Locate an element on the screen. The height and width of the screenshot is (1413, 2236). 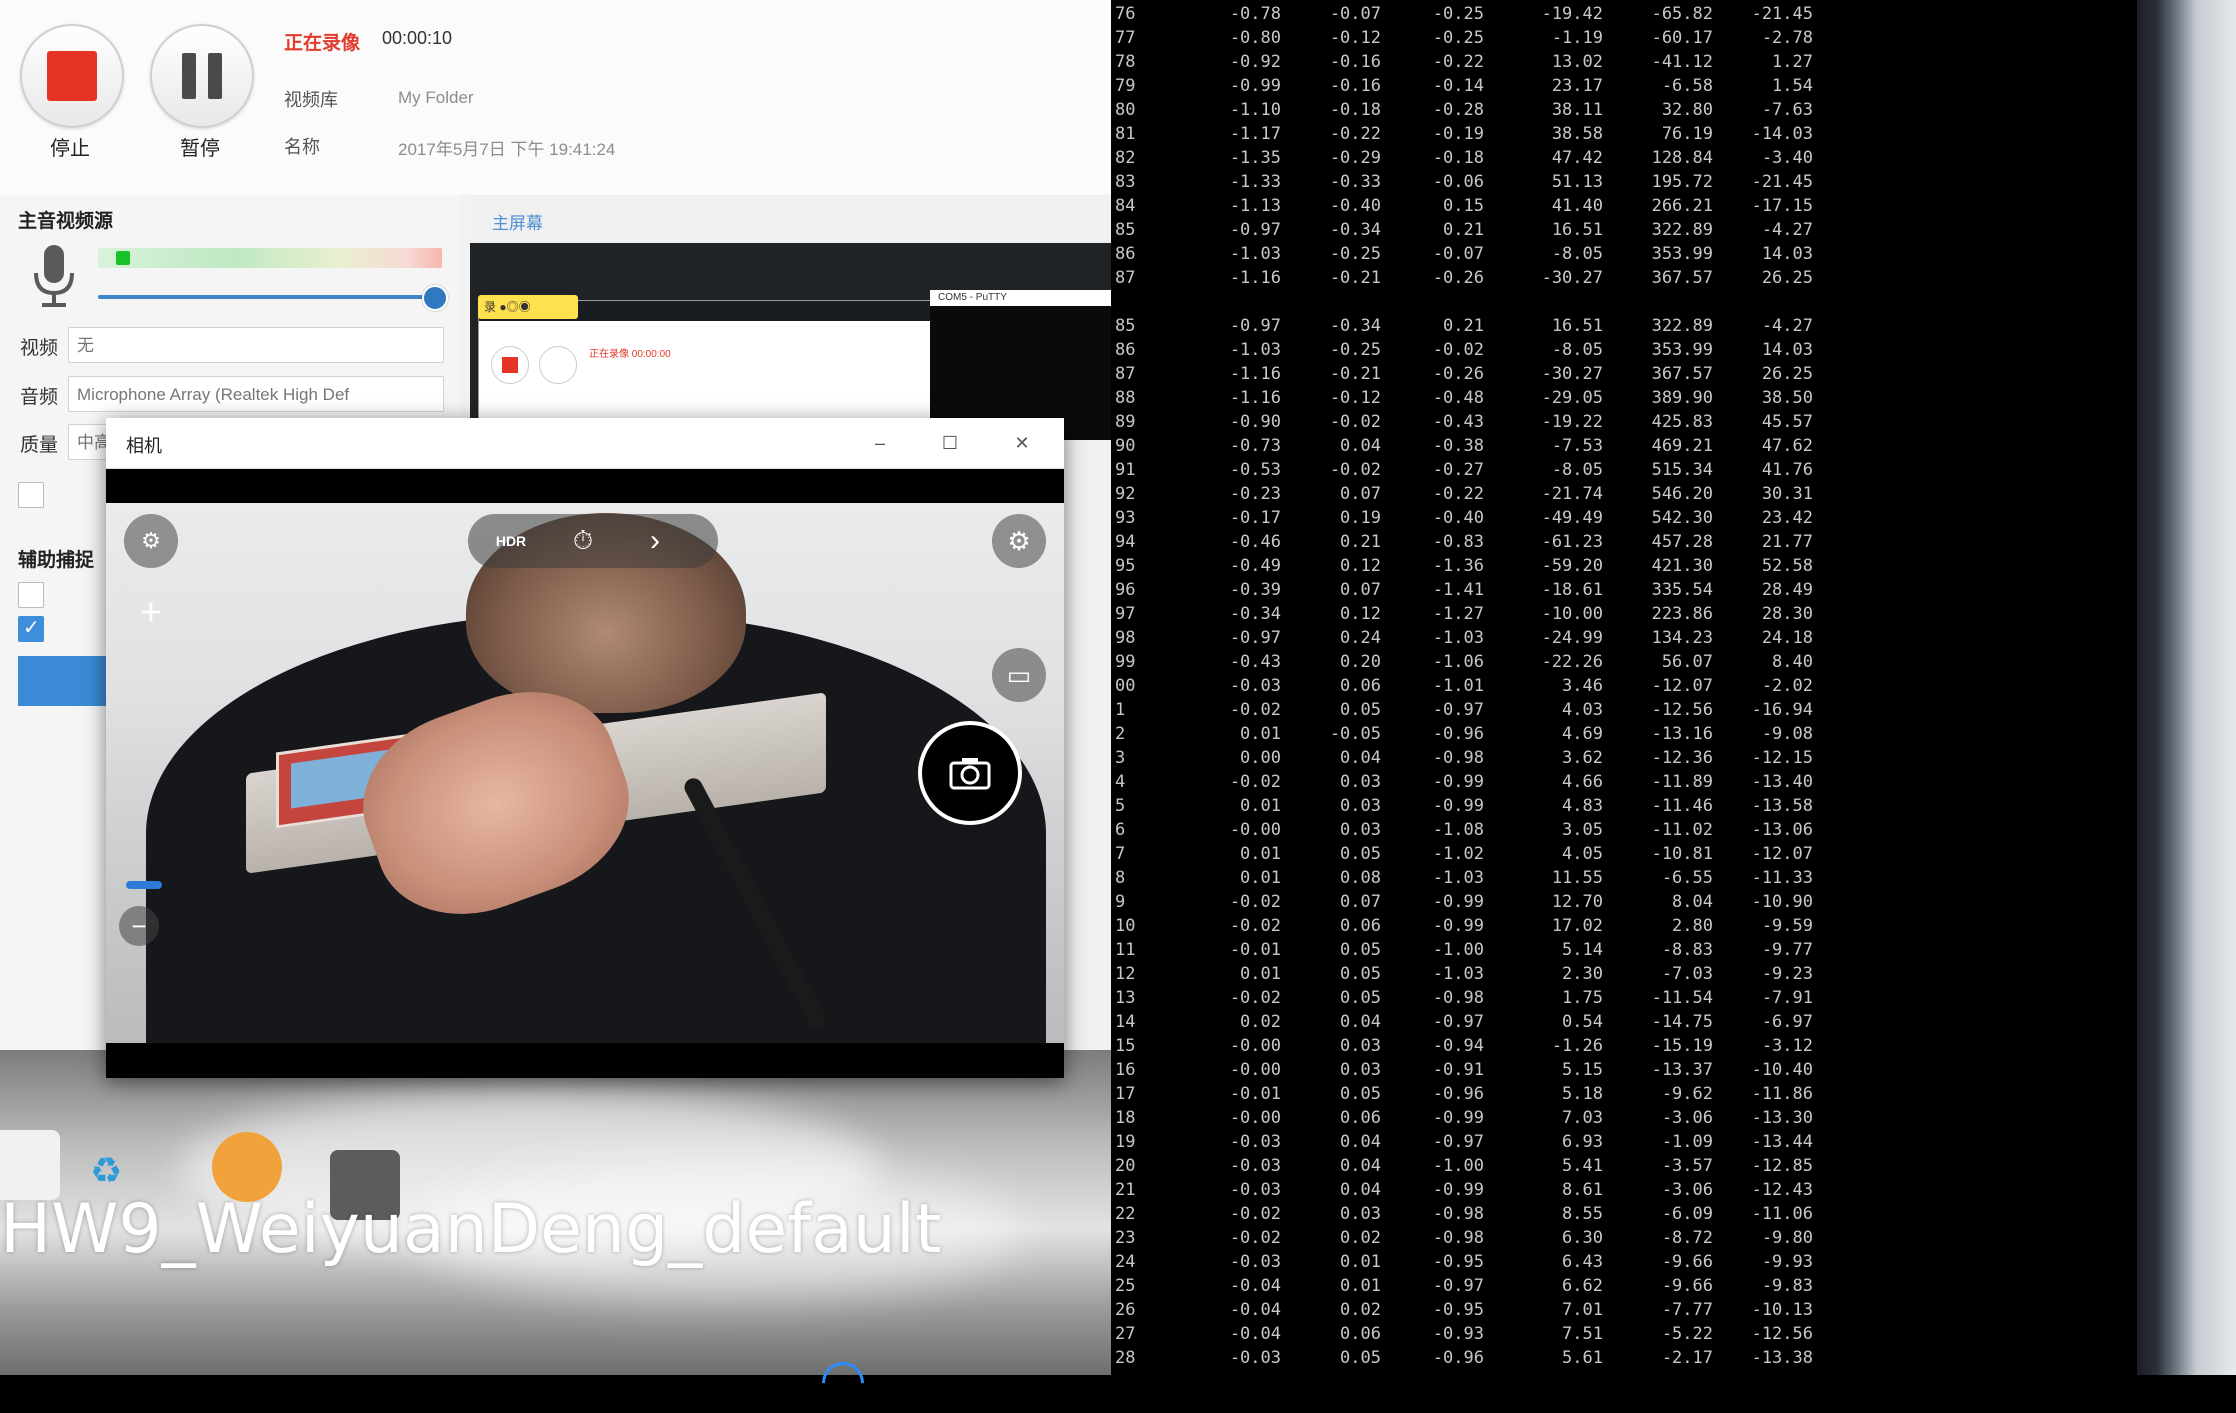
terminal-value: -1.19 is located at coordinates (1577, 38).